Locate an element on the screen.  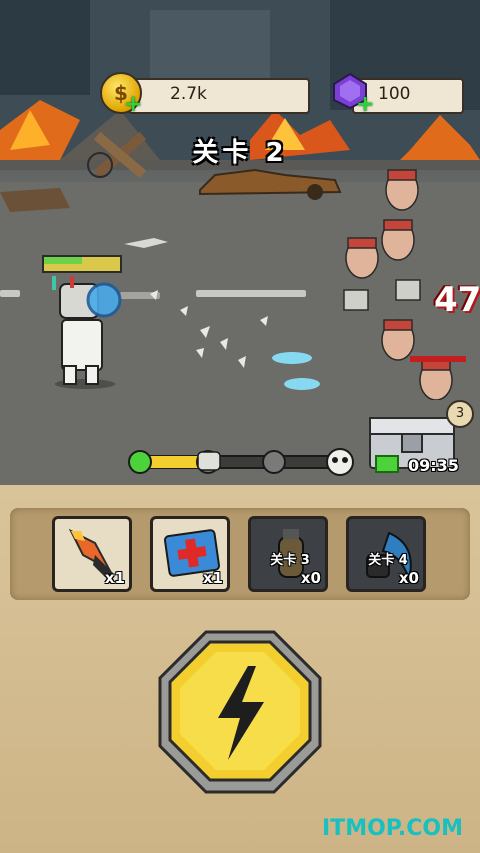
unlock-stage-label: 关卡 4 is located at coordinates (388, 560).